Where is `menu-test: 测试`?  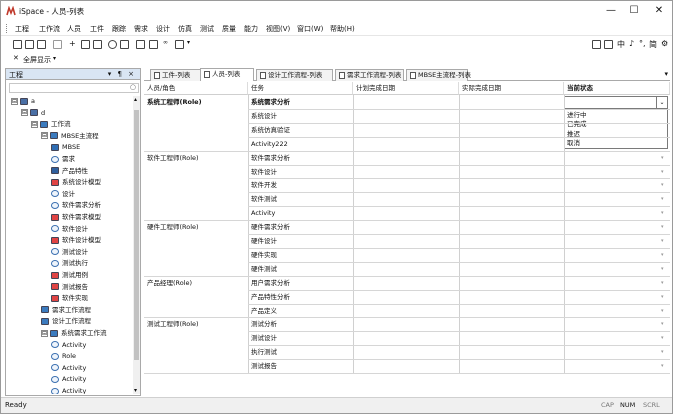
menu-test: 测试 is located at coordinates (207, 29).